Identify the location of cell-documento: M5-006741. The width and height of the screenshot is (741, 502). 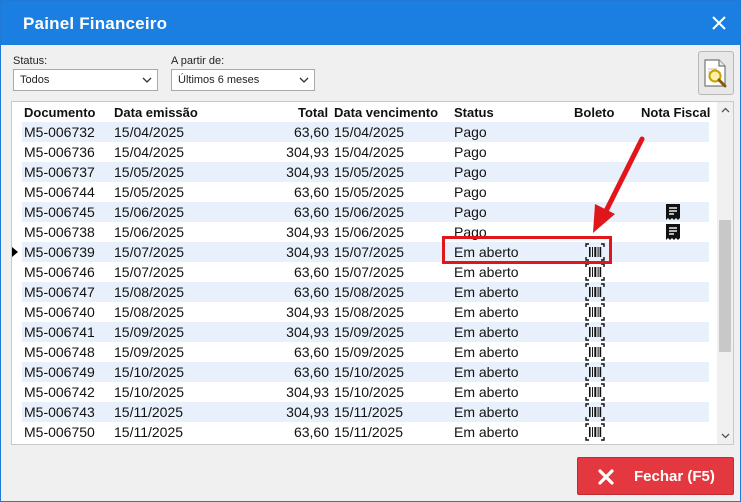
(59, 332).